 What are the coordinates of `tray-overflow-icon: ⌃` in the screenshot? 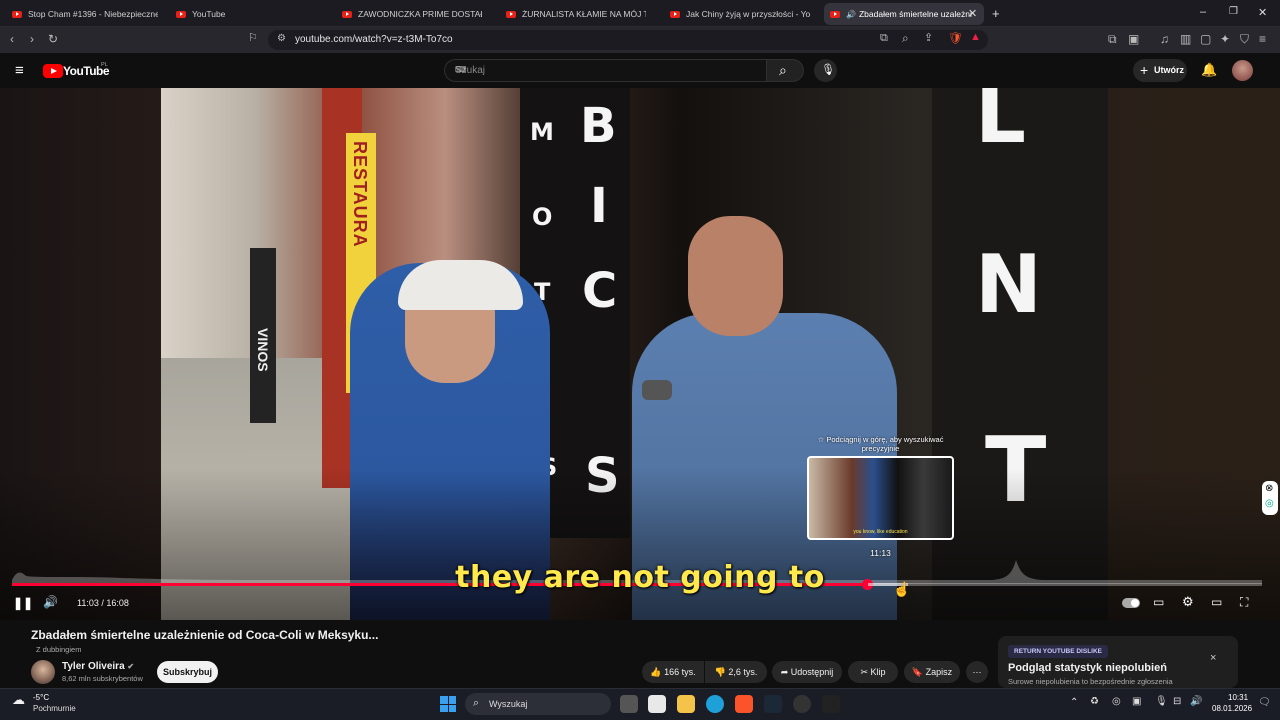 It's located at (1074, 702).